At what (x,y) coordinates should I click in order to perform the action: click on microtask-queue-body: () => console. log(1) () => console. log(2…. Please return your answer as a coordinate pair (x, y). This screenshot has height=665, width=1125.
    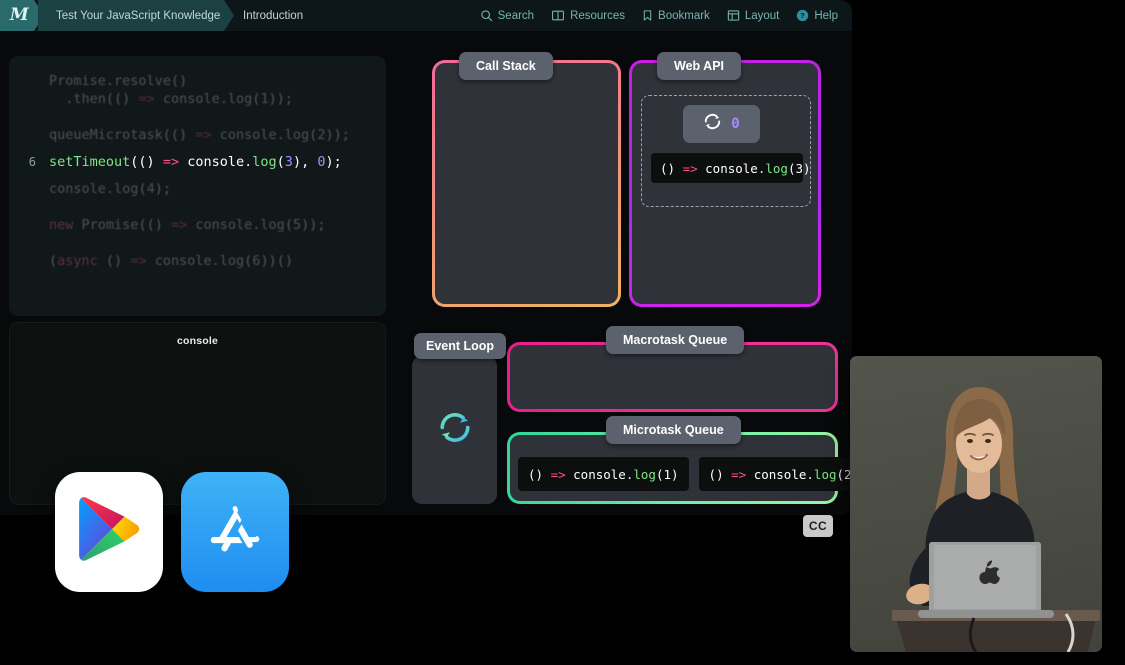
    Looking at the image, I should click on (681, 468).